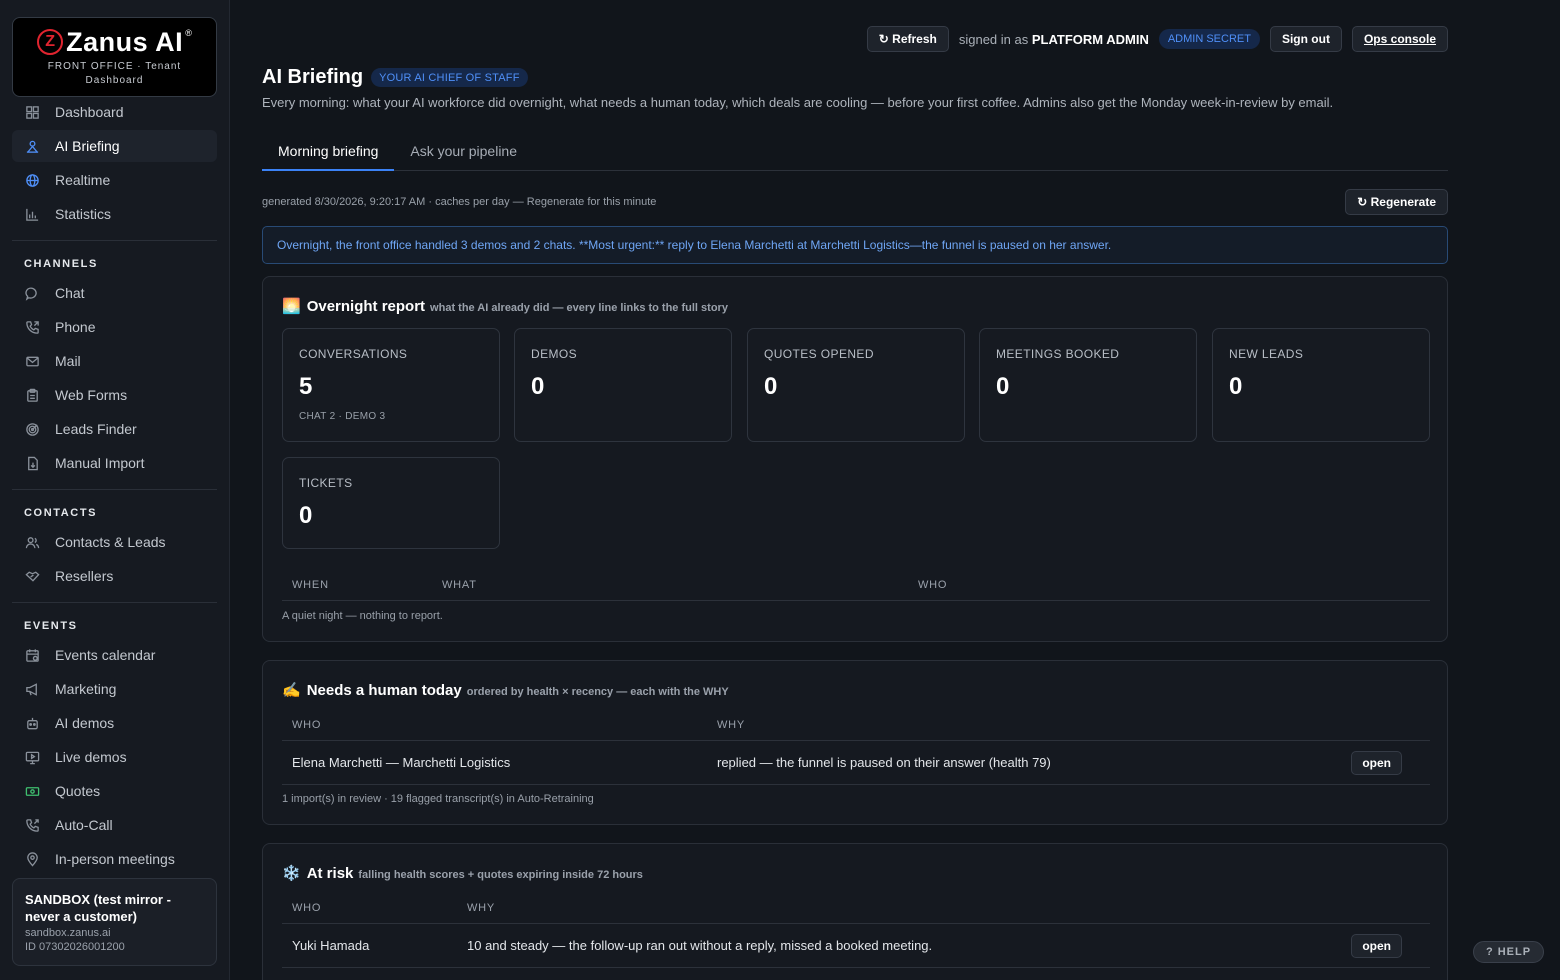  What do you see at coordinates (328, 152) in the screenshot?
I see `tab-morning-briefing: Morning briefing` at bounding box center [328, 152].